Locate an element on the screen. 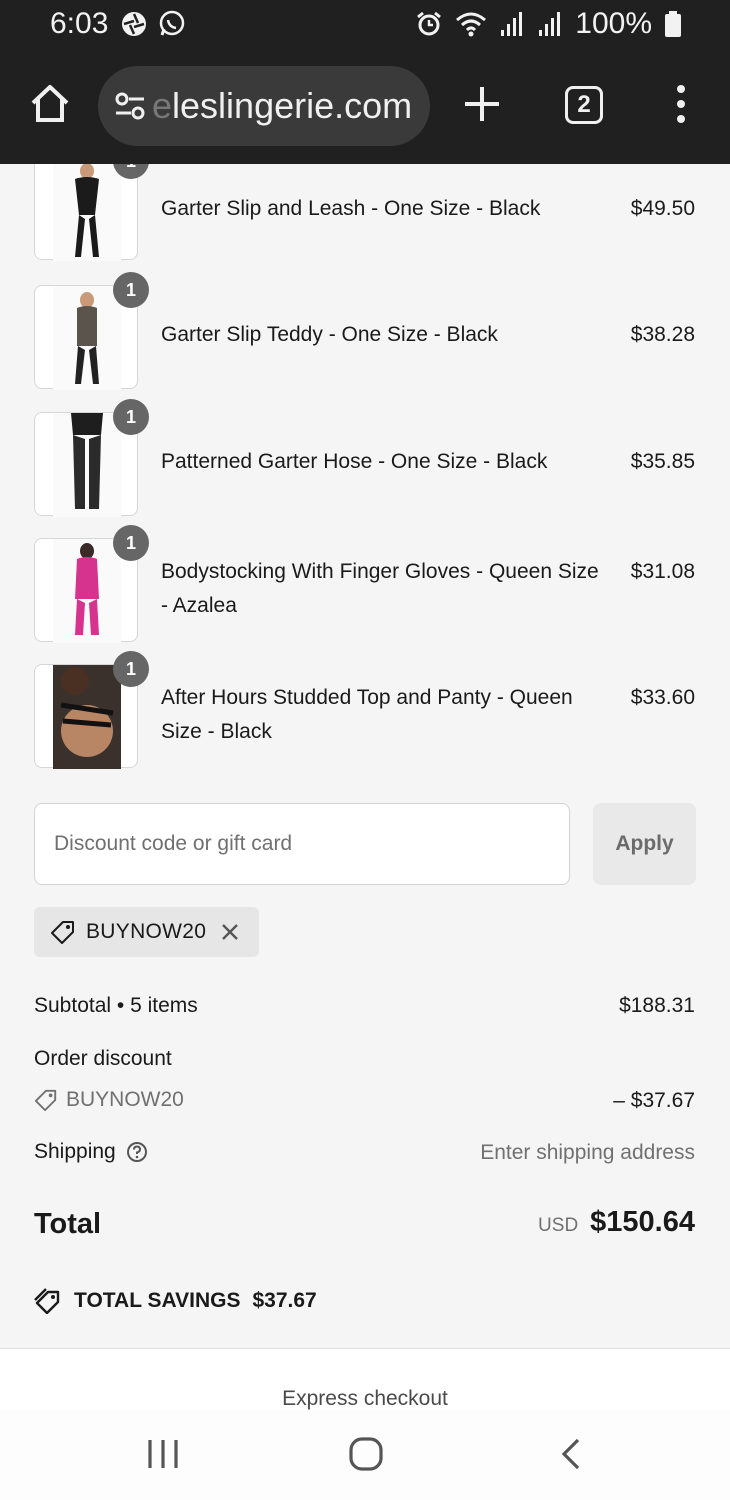 The height and width of the screenshot is (1500, 730). total-currency: USD is located at coordinates (558, 1225).